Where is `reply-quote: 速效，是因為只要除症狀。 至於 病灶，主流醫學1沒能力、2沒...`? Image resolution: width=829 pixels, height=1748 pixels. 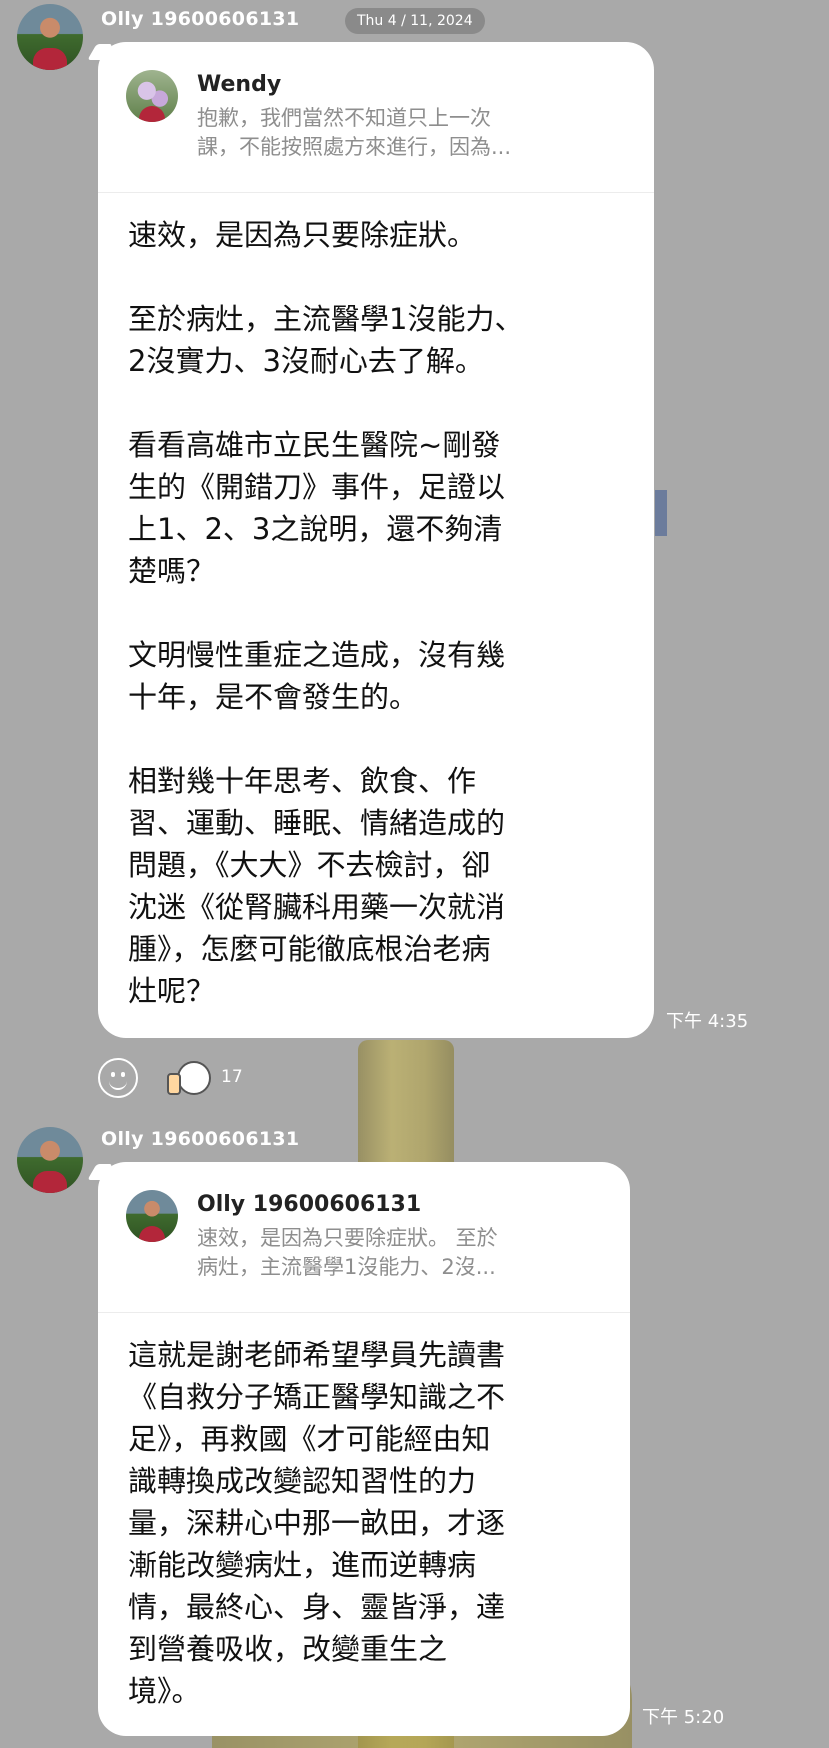 reply-quote: 速效，是因為只要除症狀。 至於 病灶，主流醫學1沒能力、2沒... is located at coordinates (347, 1253).